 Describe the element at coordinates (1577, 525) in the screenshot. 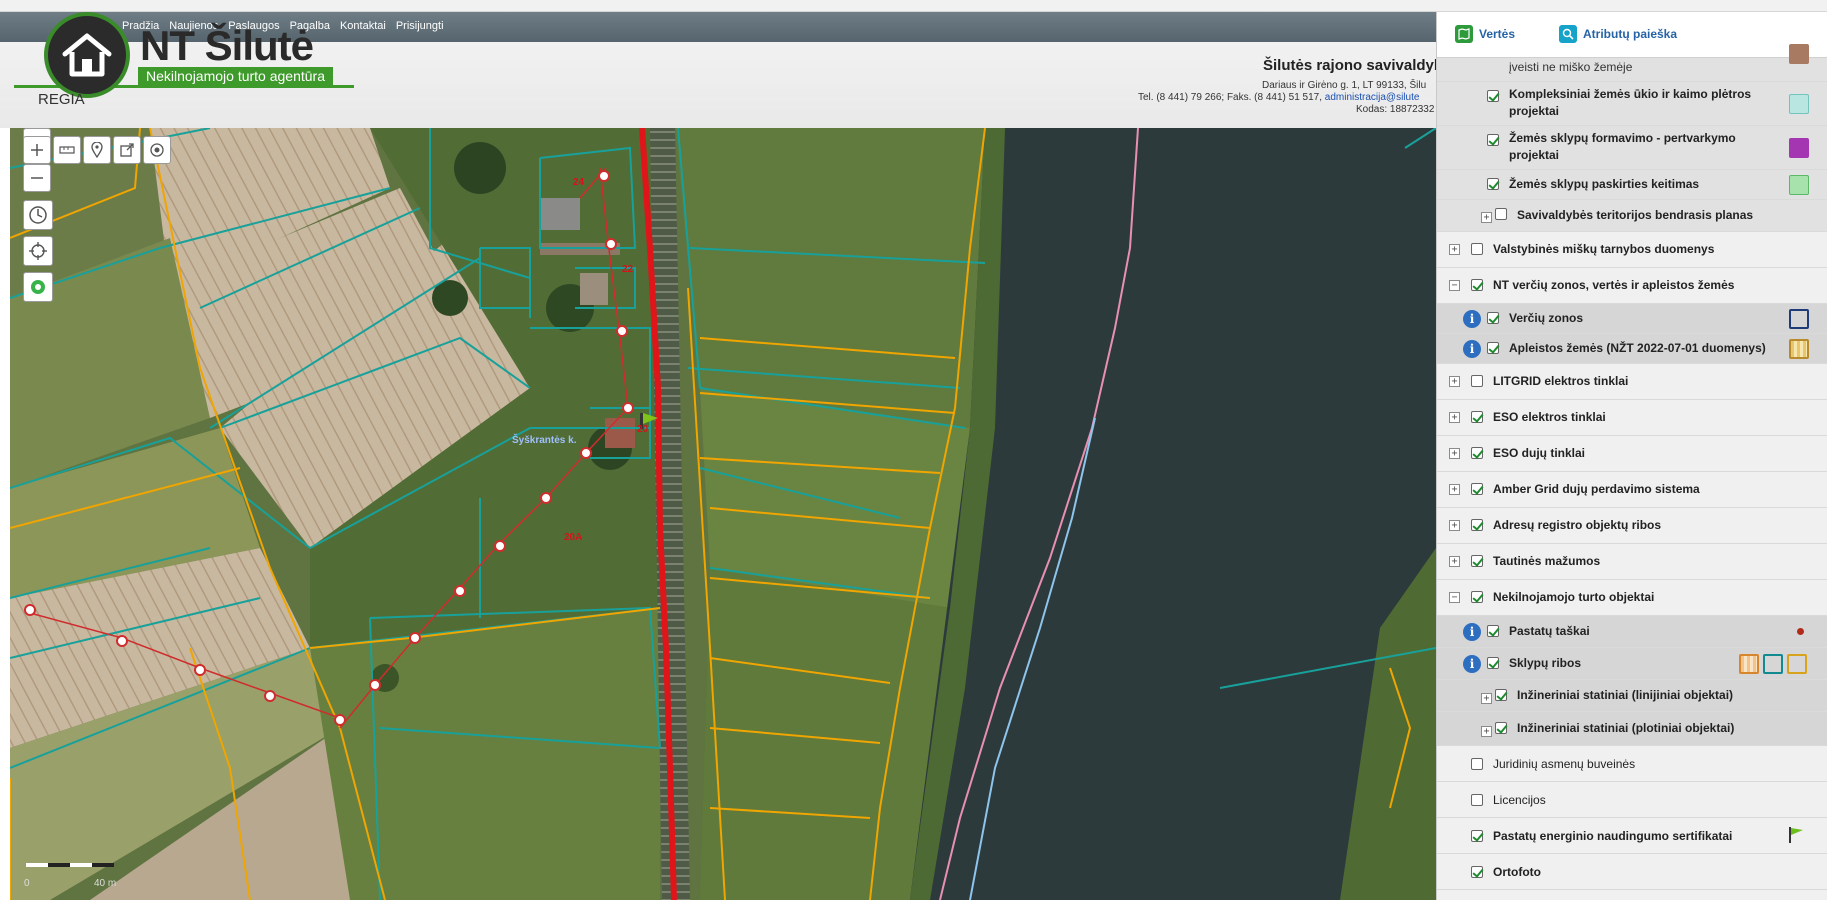

I see `layer-label: Adresų registro objektų ribos` at that location.